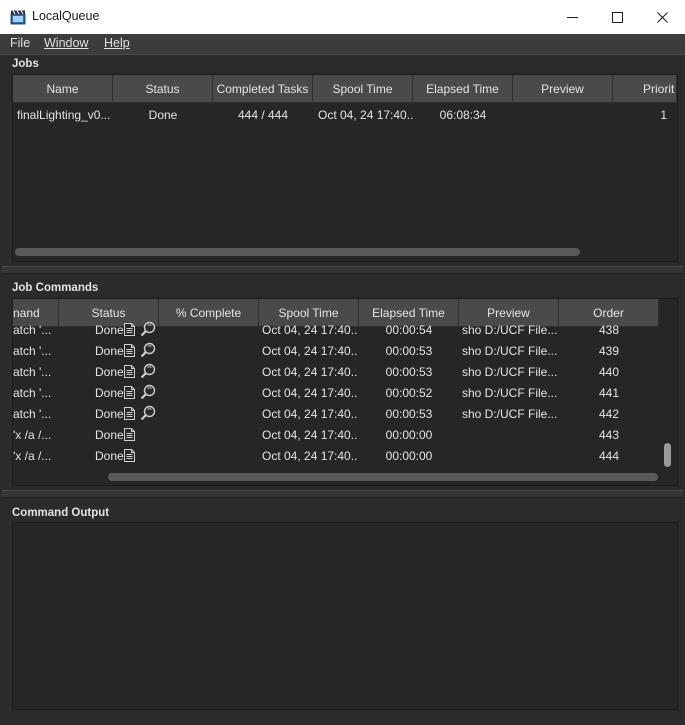 The image size is (685, 725). I want to click on job-completed-tasks: 444 / 444, so click(263, 115).